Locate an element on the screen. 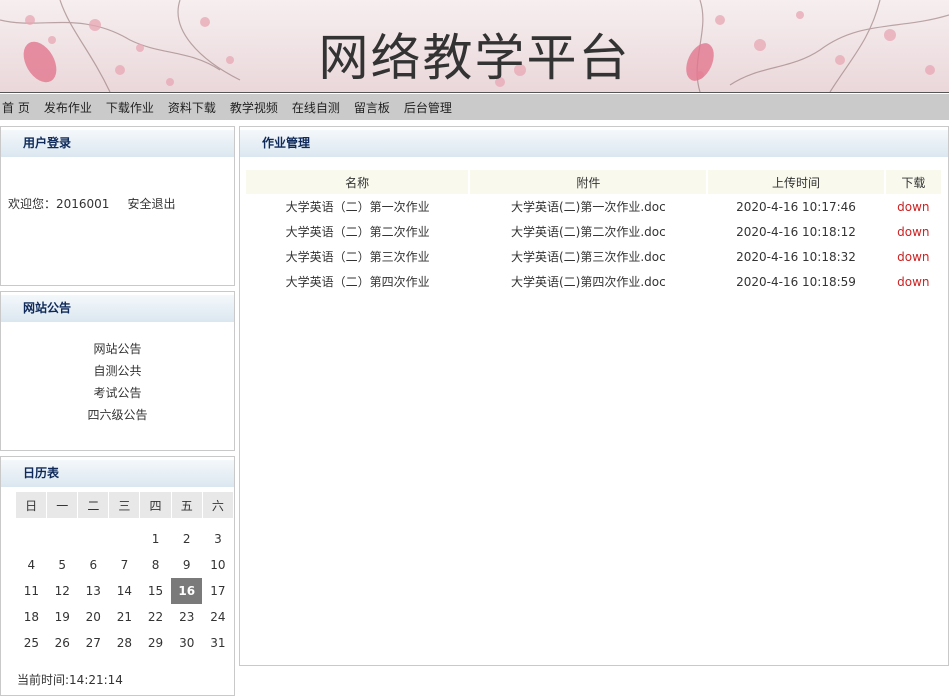 This screenshot has width=949, height=696. nav-item-5: 在线自测 is located at coordinates (316, 107).